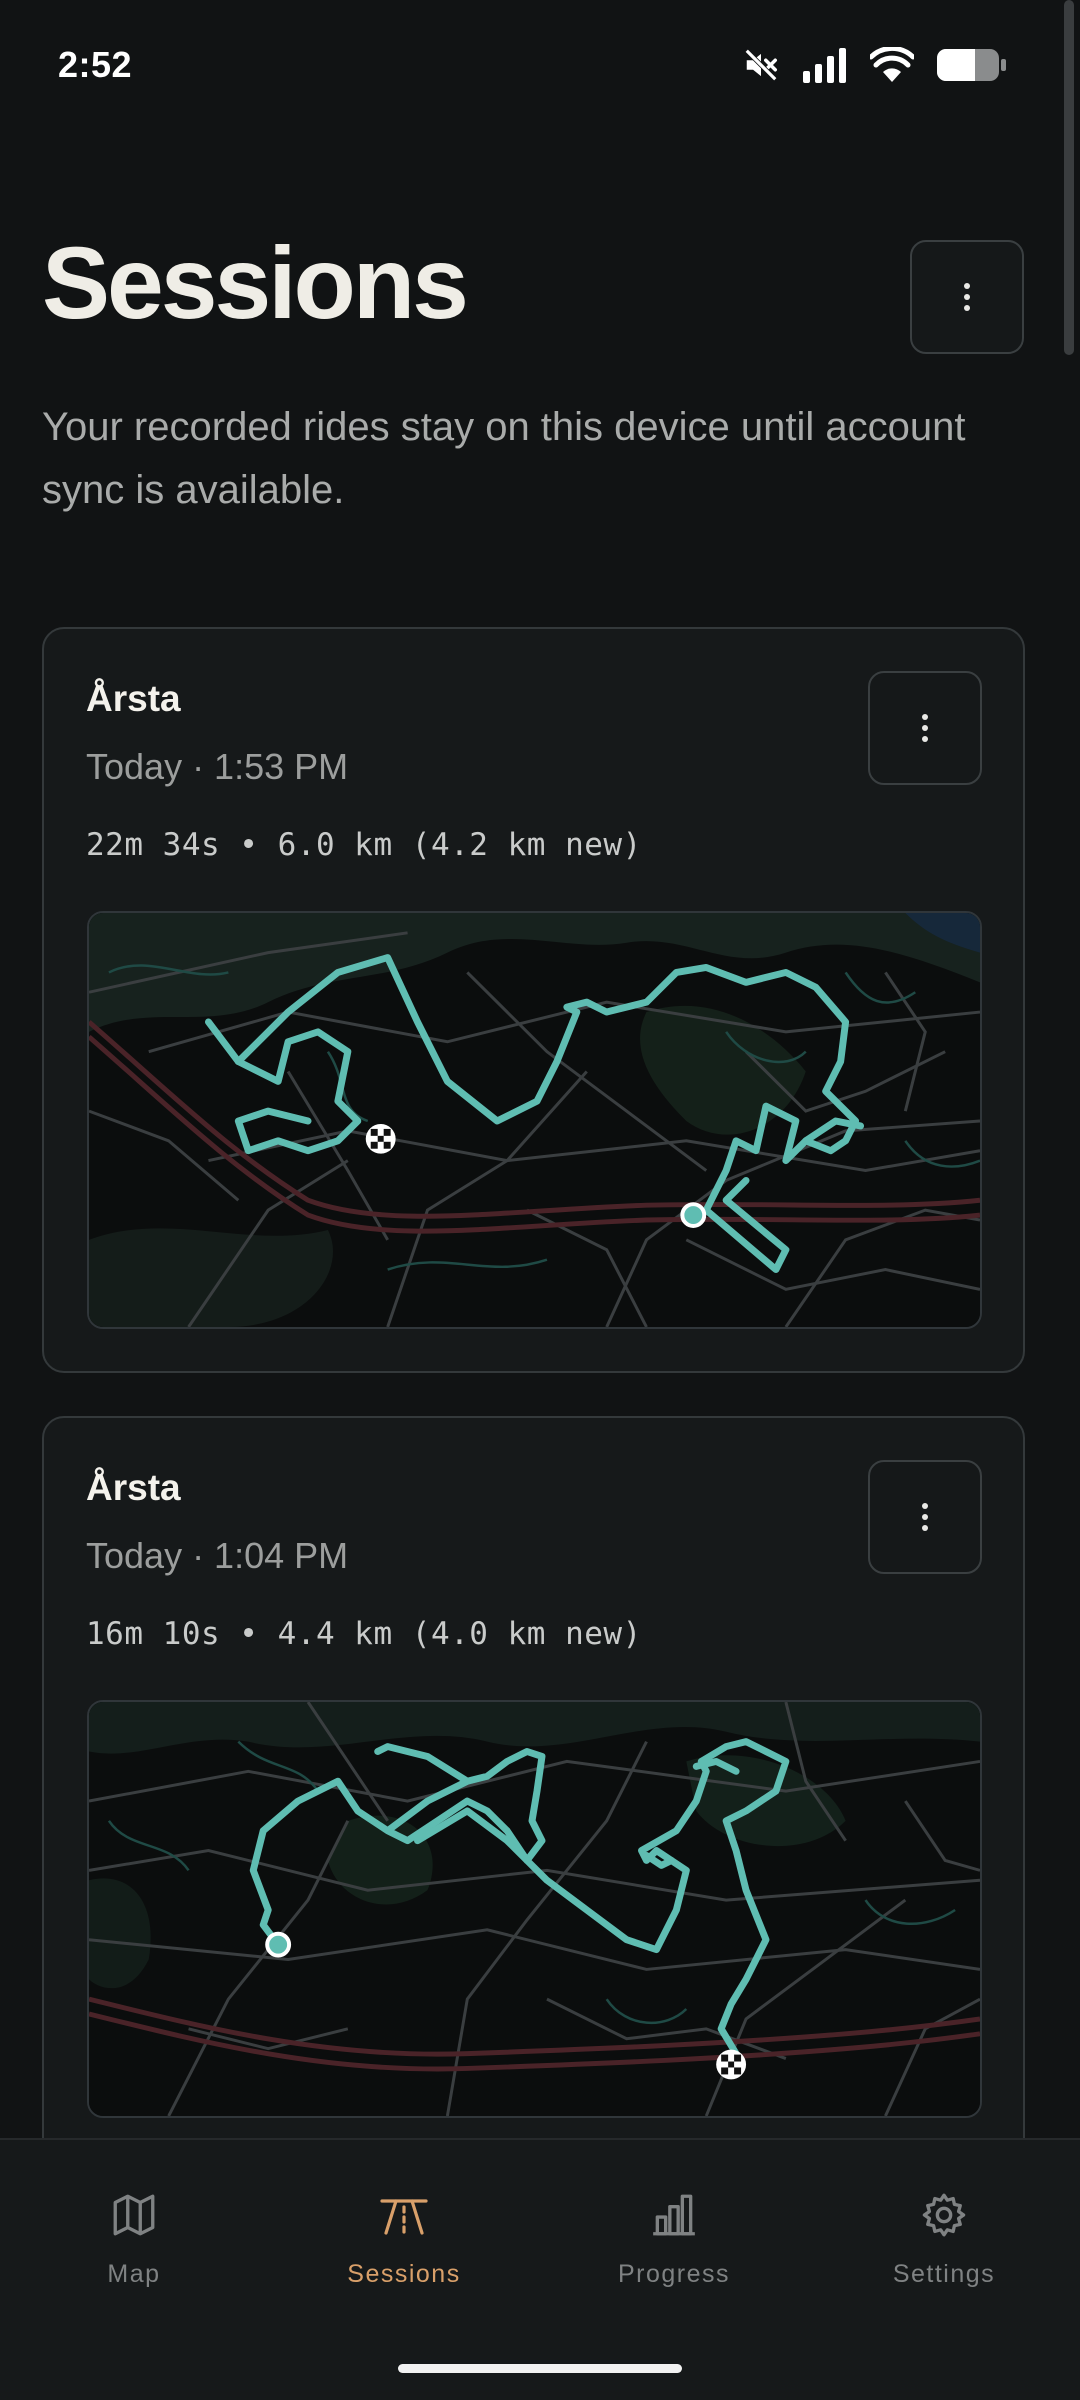 Image resolution: width=1080 pixels, height=2400 pixels. I want to click on bottom-nav: Map Sessions Progress Settings, so click(540, 2269).